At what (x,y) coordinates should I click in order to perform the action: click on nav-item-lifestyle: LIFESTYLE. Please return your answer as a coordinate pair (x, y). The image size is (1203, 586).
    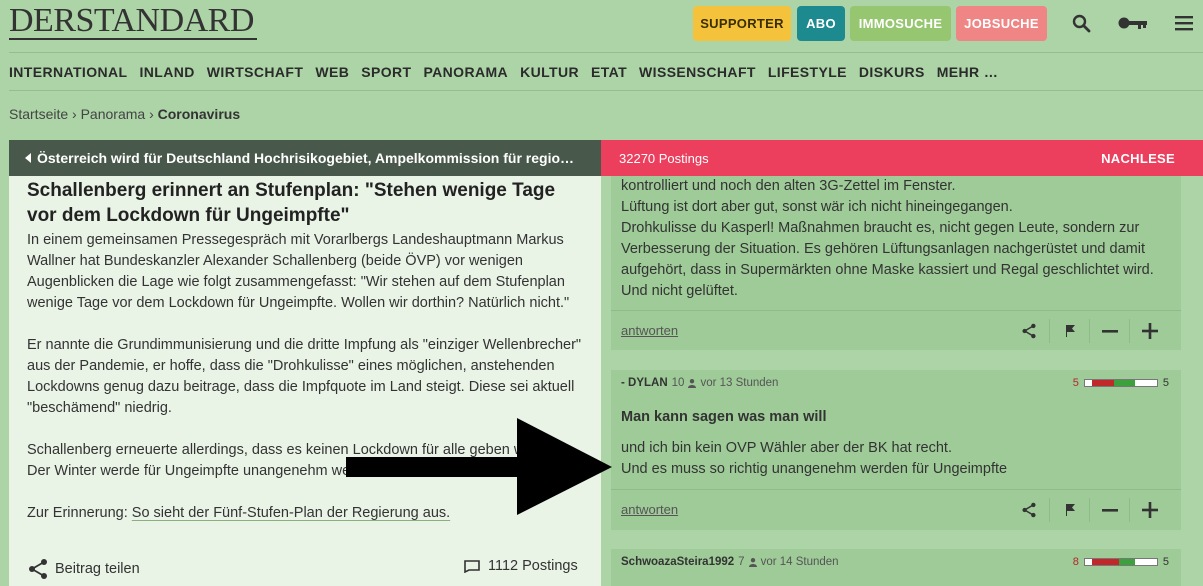
    Looking at the image, I should click on (807, 72).